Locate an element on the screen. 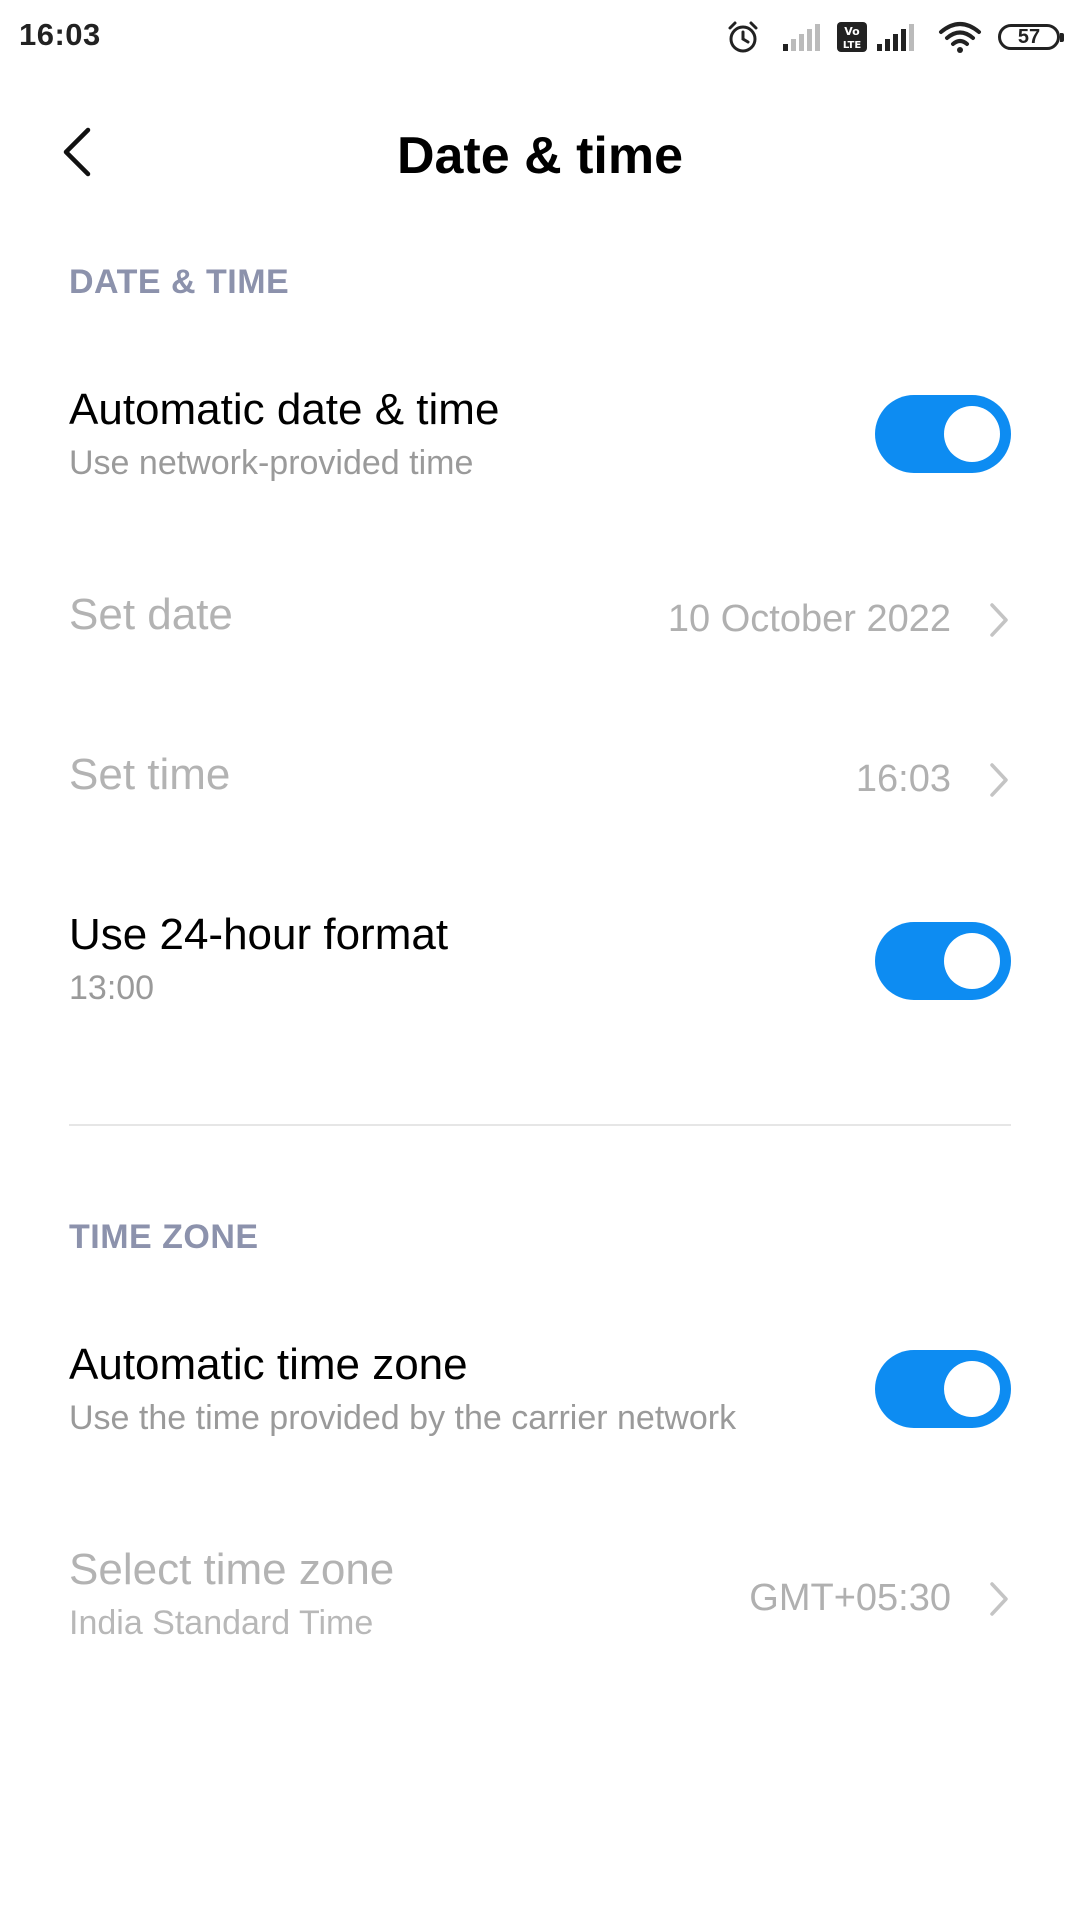  automatic-date-time-toggle is located at coordinates (943, 434).